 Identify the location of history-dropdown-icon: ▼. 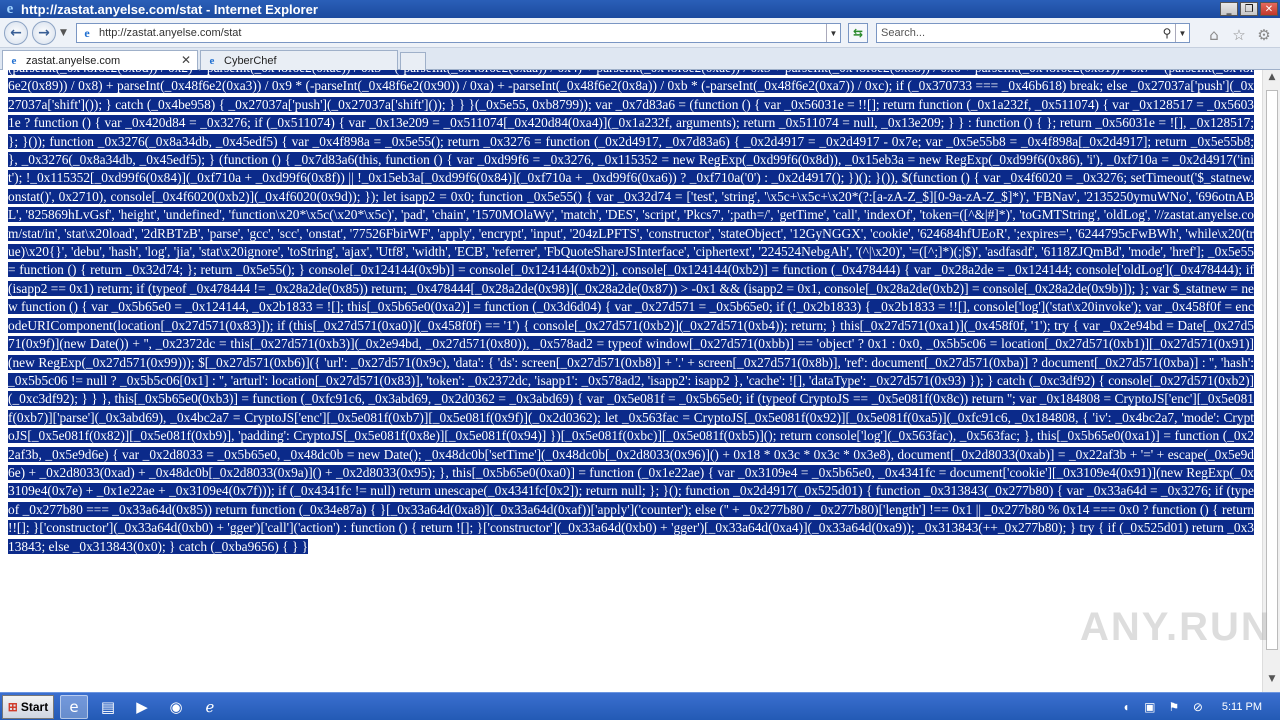
(63, 33).